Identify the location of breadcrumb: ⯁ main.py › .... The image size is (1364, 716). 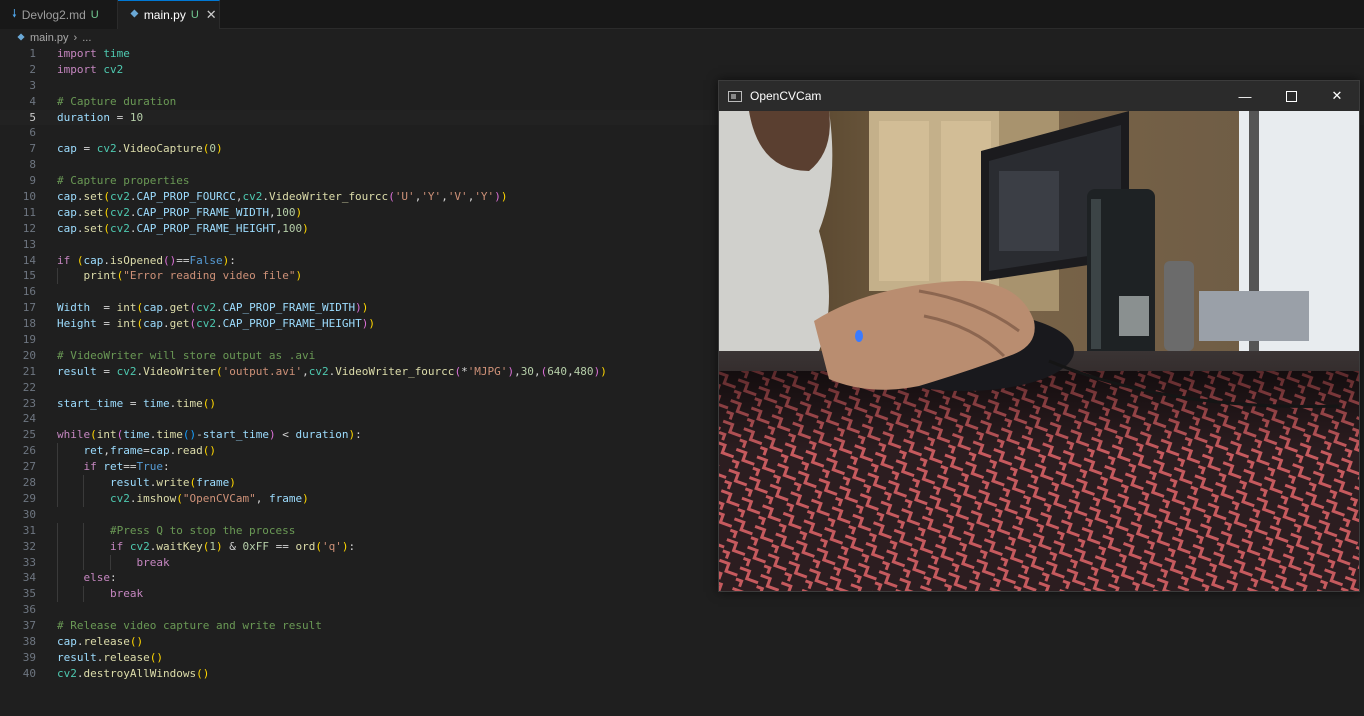
(54, 38).